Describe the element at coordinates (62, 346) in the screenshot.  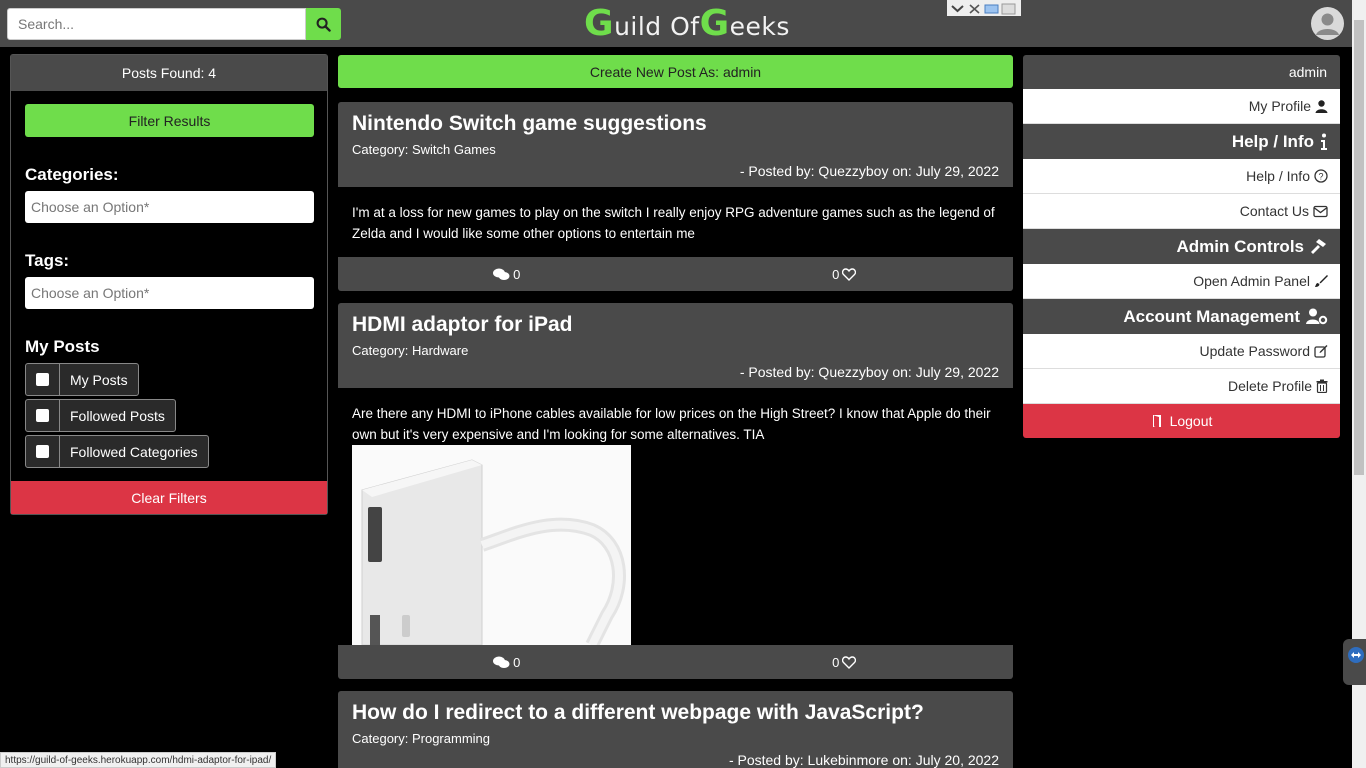
I see `my-posts-heading: My Posts` at that location.